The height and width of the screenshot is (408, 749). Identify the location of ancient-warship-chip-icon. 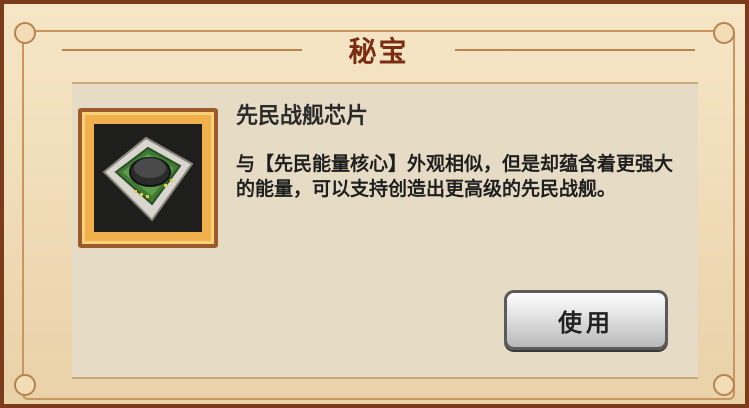
(148, 178).